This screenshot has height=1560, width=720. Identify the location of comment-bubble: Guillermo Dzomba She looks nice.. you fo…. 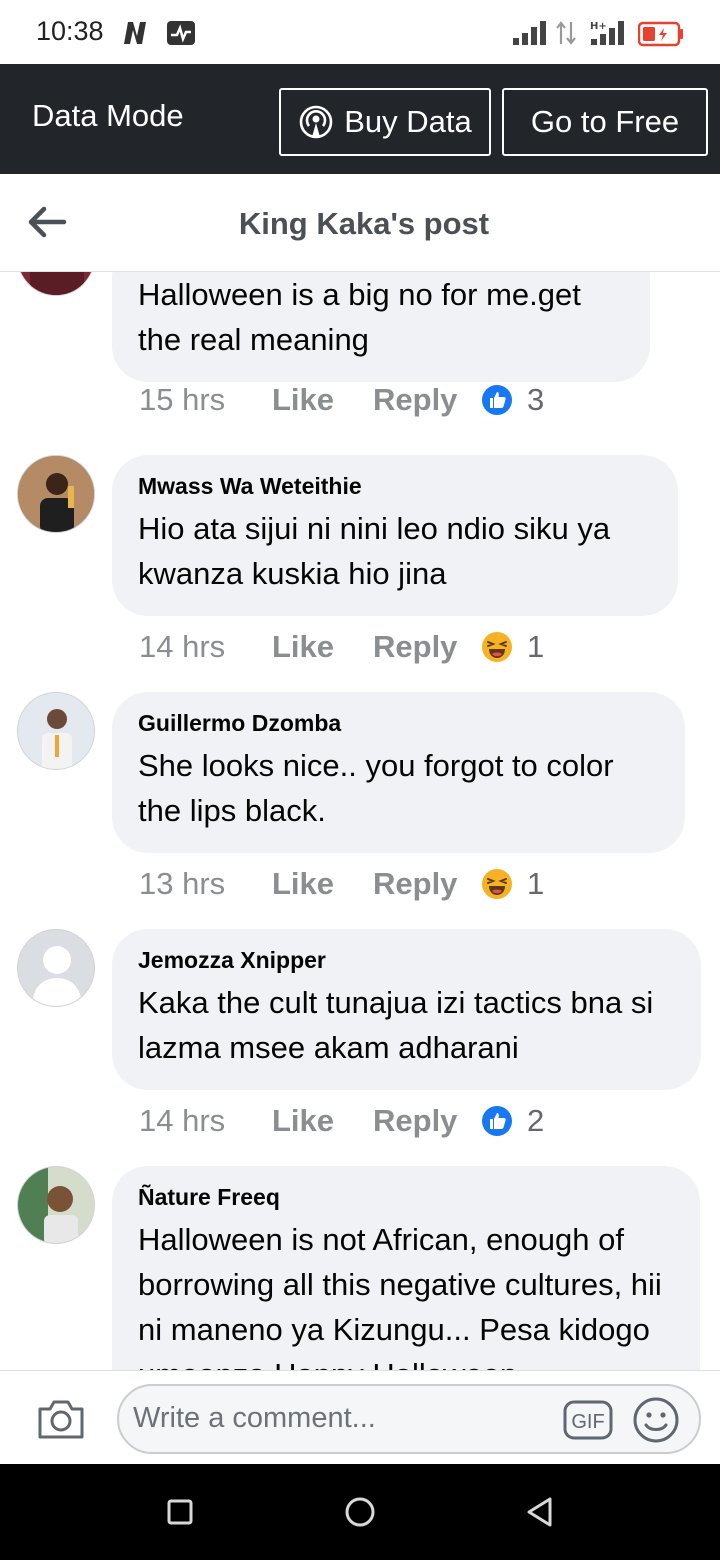
(398, 772).